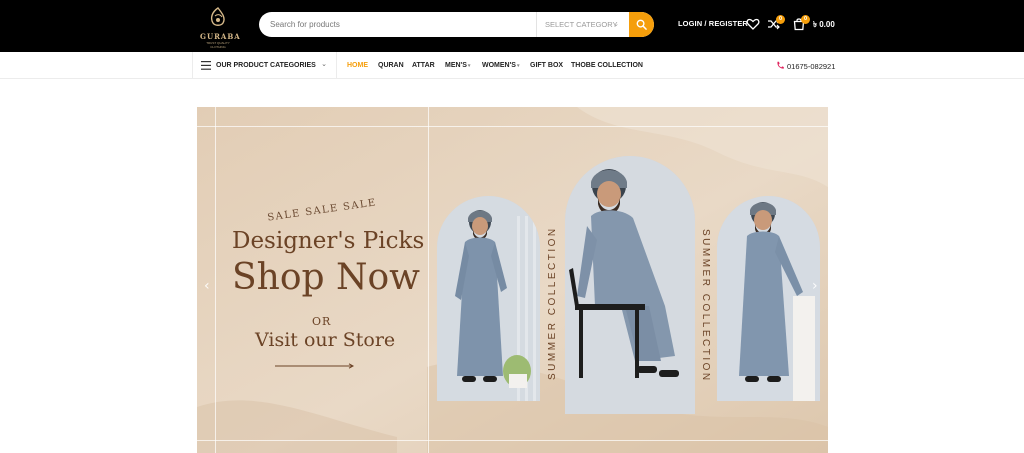 This screenshot has width=1024, height=453. I want to click on nav-item-attar: ATTAR, so click(423, 65).